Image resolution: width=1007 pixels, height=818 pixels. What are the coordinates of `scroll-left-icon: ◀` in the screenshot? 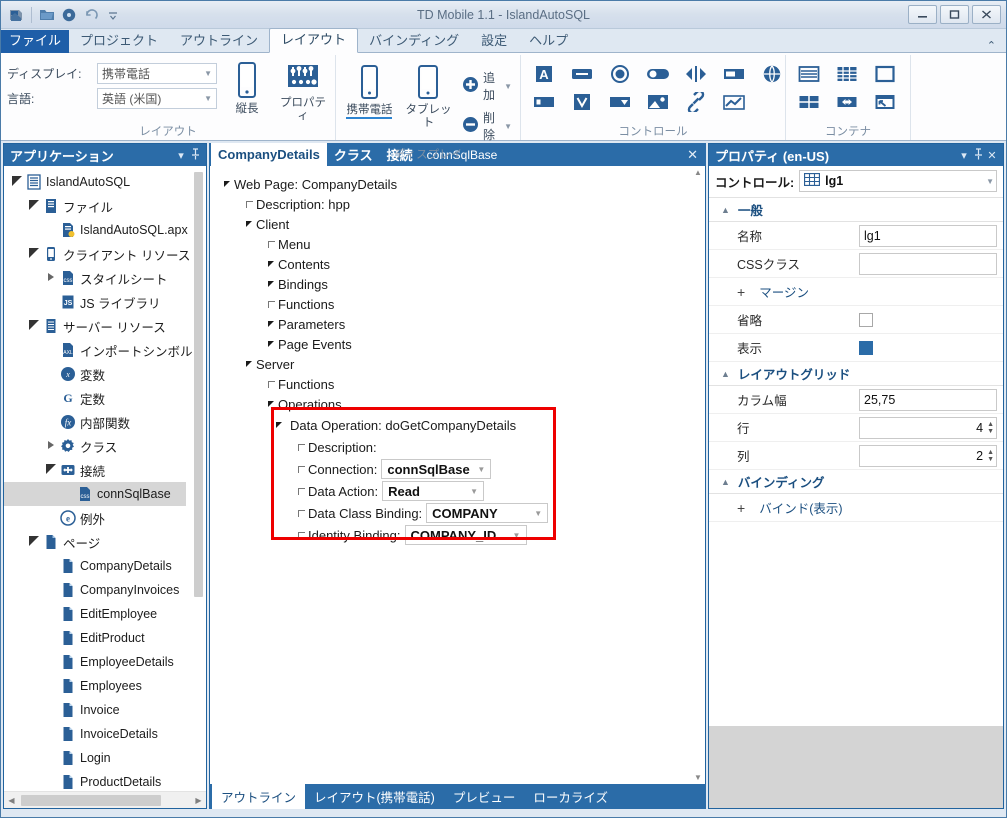 It's located at (11, 800).